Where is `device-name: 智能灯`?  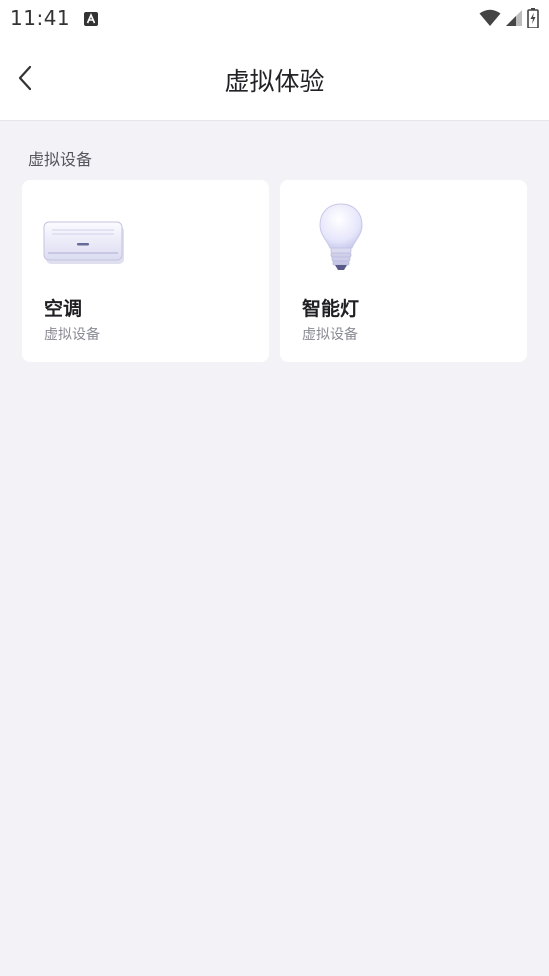 device-name: 智能灯 is located at coordinates (331, 309).